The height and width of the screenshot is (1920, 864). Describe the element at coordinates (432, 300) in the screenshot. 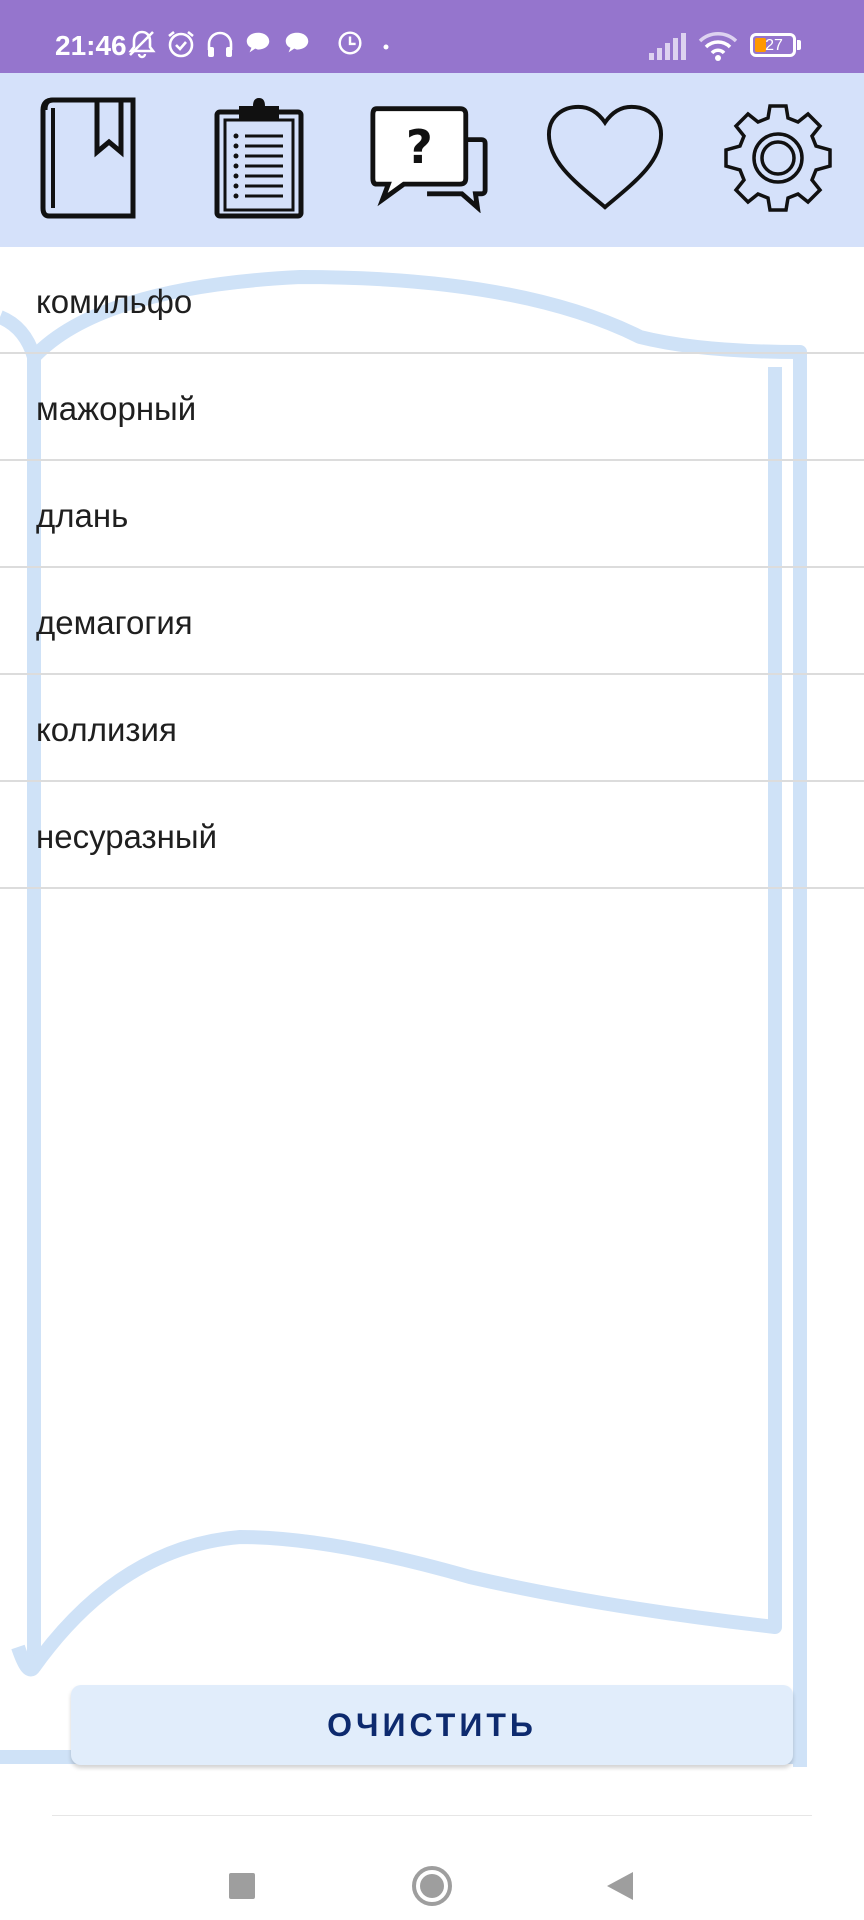

I see `list-item: комильфо` at that location.